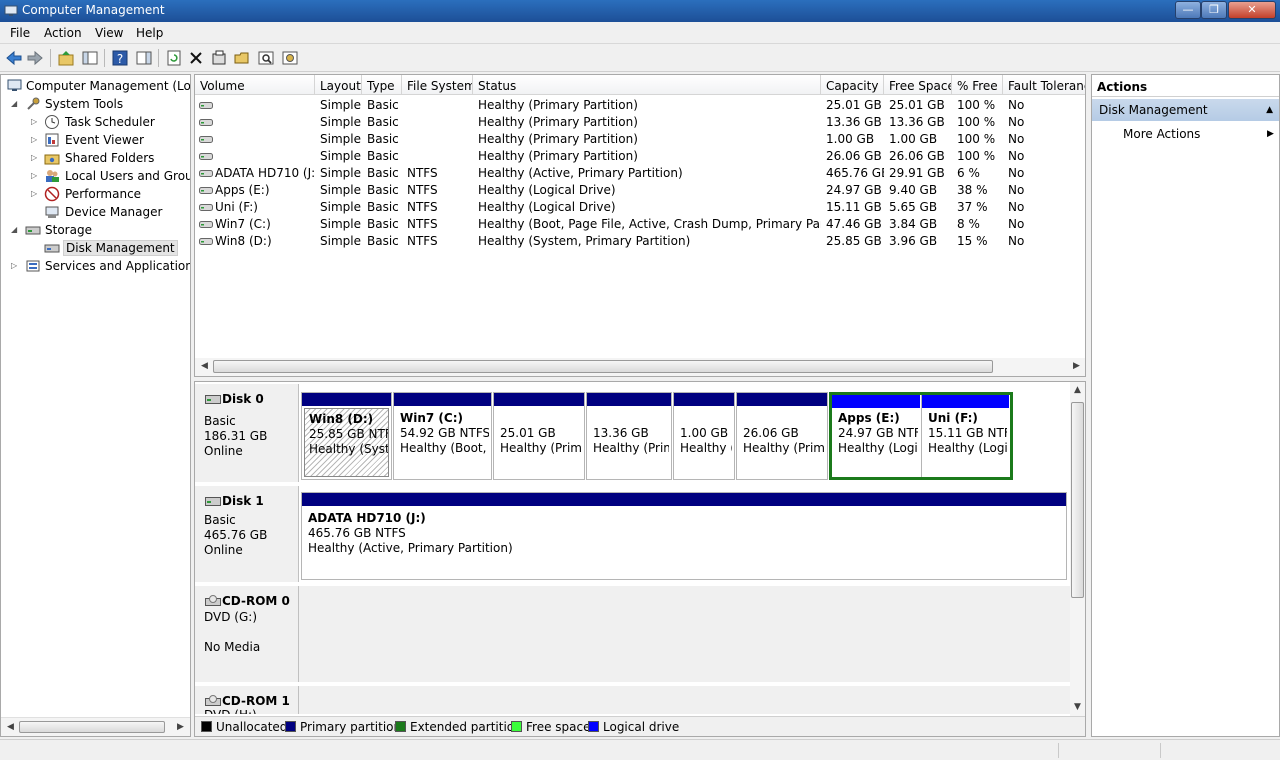 Image resolution: width=1280 pixels, height=760 pixels. What do you see at coordinates (149, 33) in the screenshot?
I see `menu-help: Help` at bounding box center [149, 33].